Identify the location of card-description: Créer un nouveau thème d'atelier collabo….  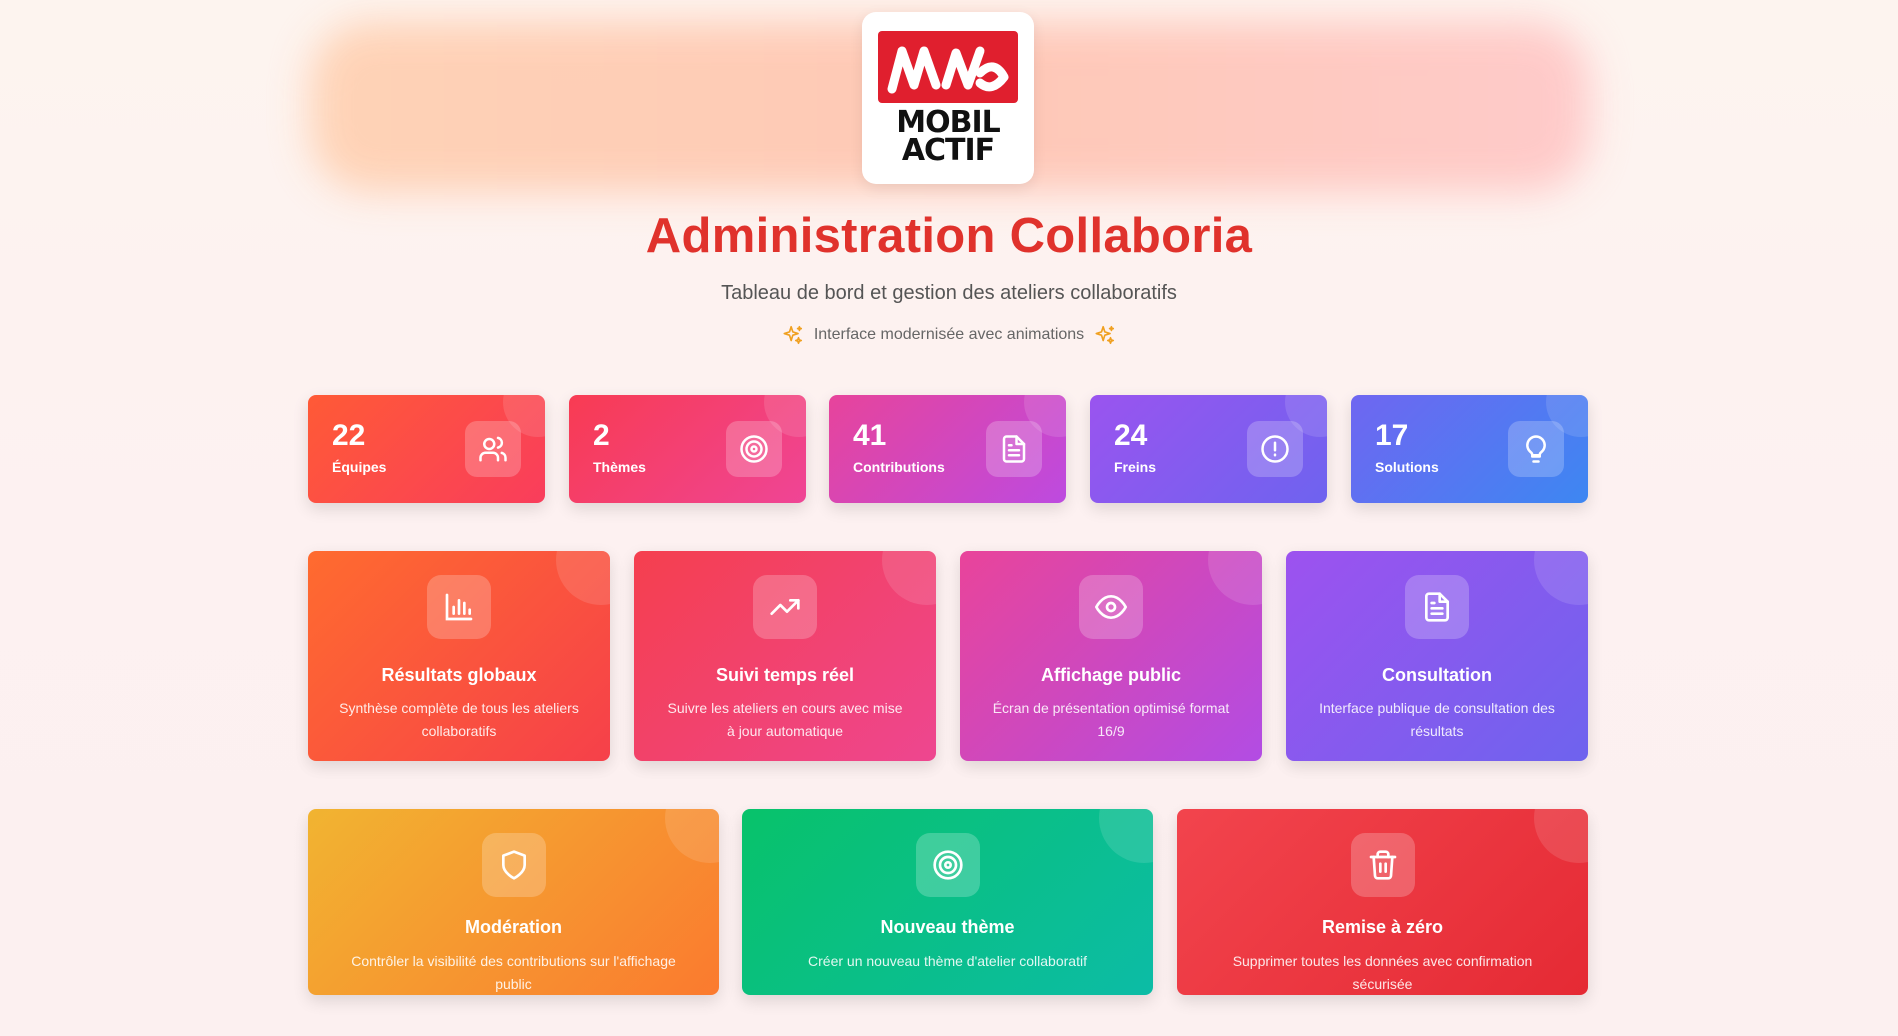
(947, 961).